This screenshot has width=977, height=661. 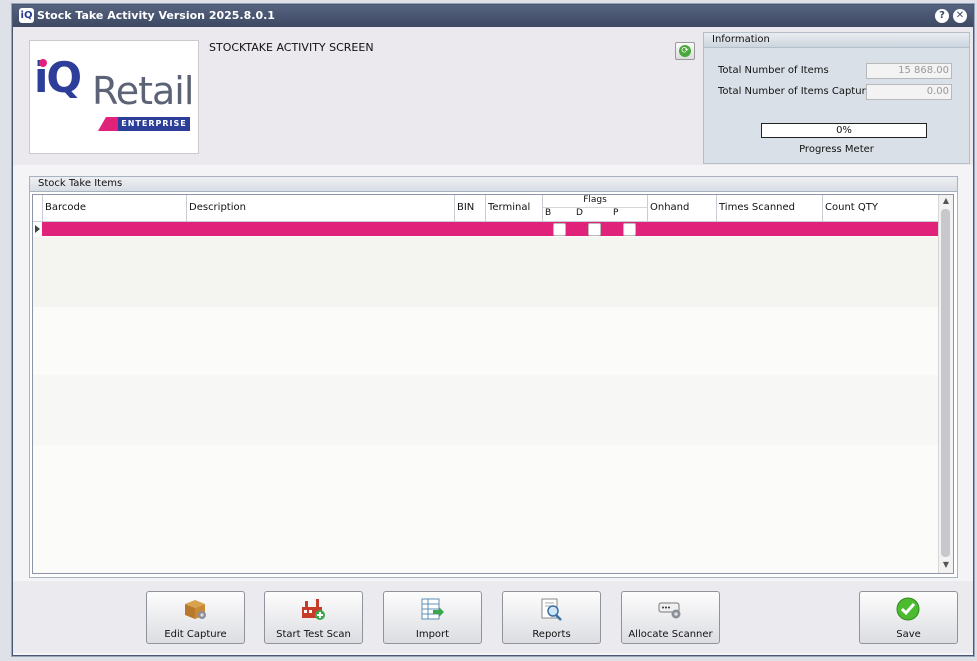 I want to click on logo-enterprise-text: ENTERPRISE, so click(x=154, y=124).